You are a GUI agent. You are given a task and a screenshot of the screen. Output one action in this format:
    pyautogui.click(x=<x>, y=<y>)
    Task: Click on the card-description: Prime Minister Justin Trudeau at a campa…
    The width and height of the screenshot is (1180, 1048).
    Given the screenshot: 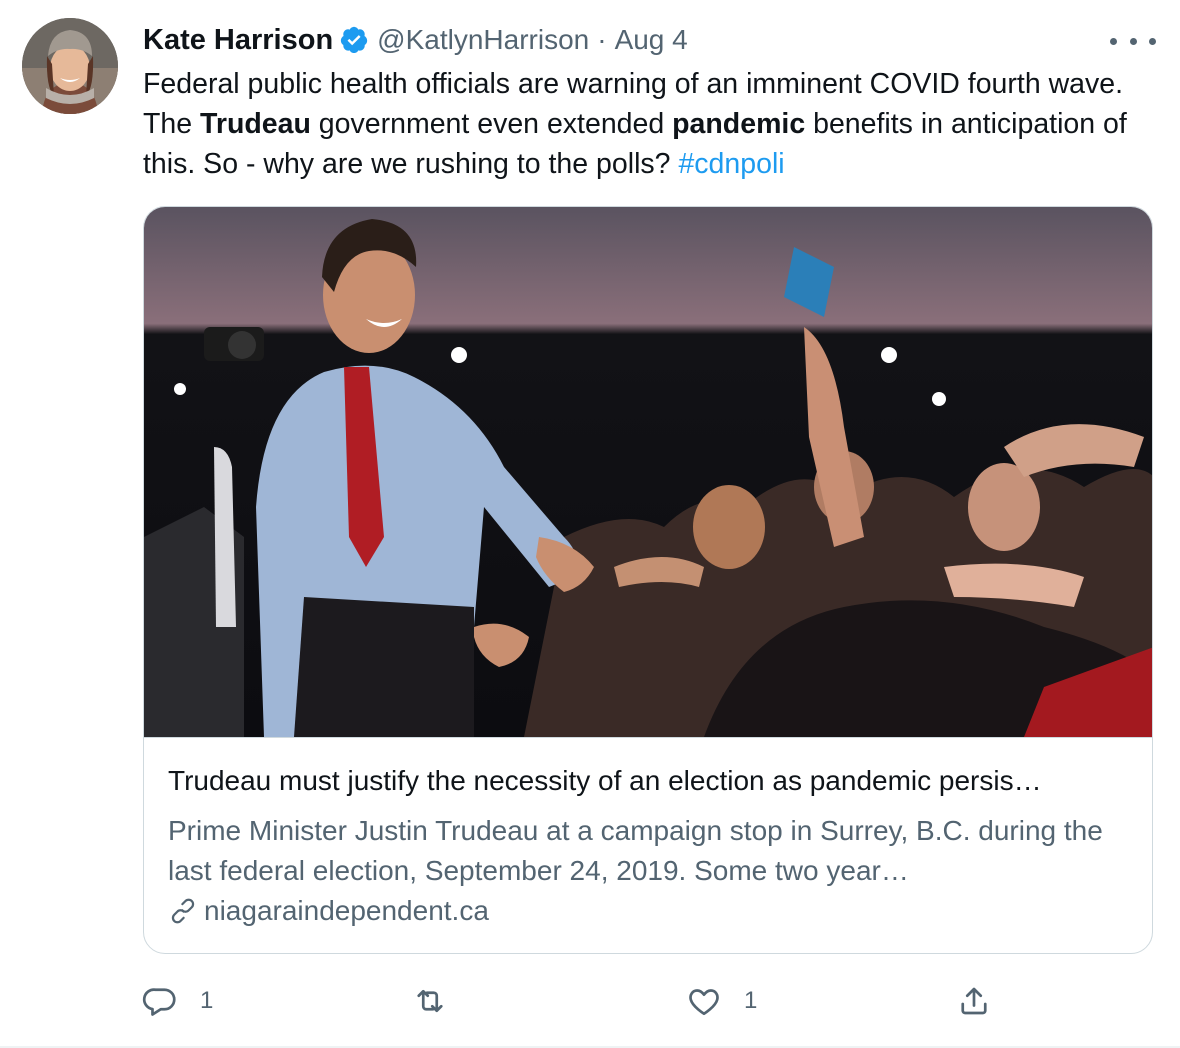 What is the action you would take?
    pyautogui.click(x=635, y=850)
    